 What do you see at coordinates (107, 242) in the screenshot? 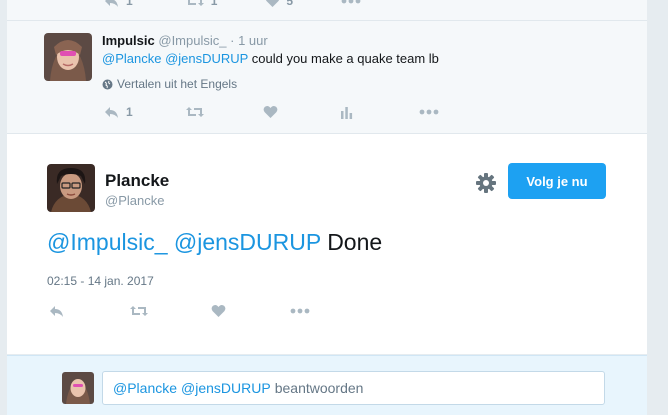
I see `mention-link: @Impulsic_` at bounding box center [107, 242].